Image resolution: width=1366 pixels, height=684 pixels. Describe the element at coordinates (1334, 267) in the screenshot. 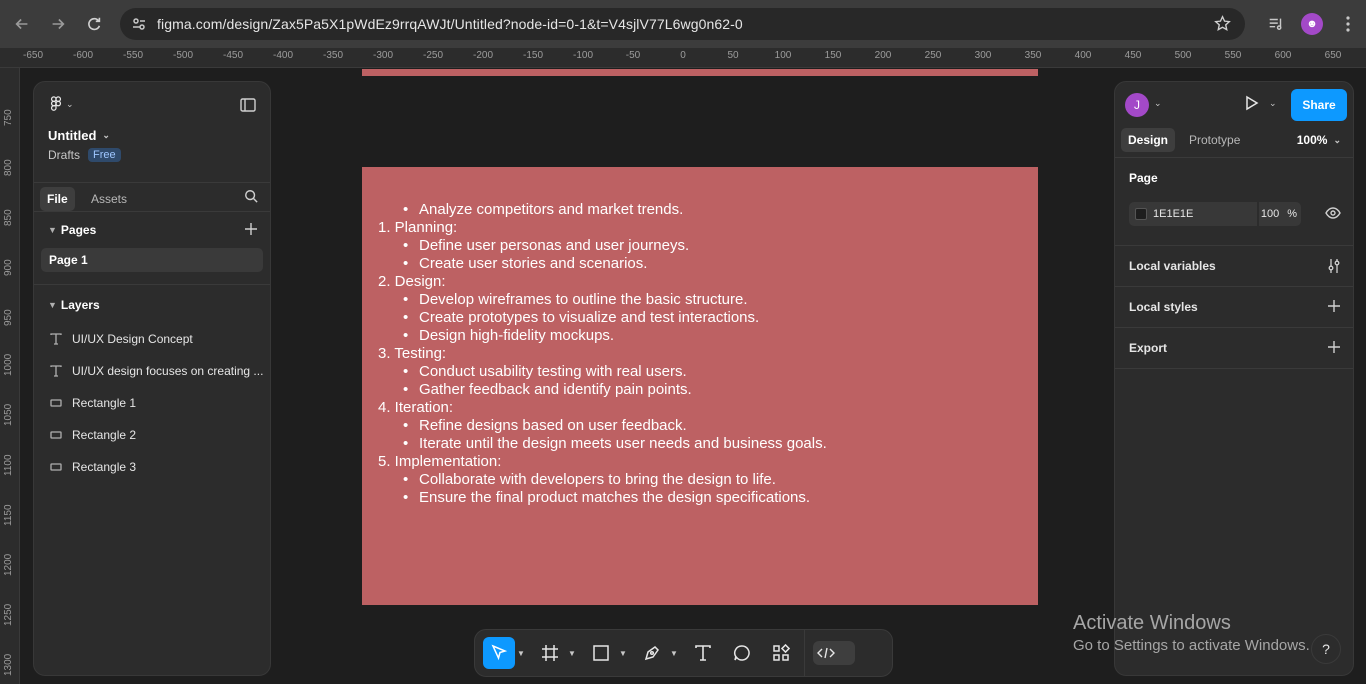

I see `variables-sliders-icon` at that location.